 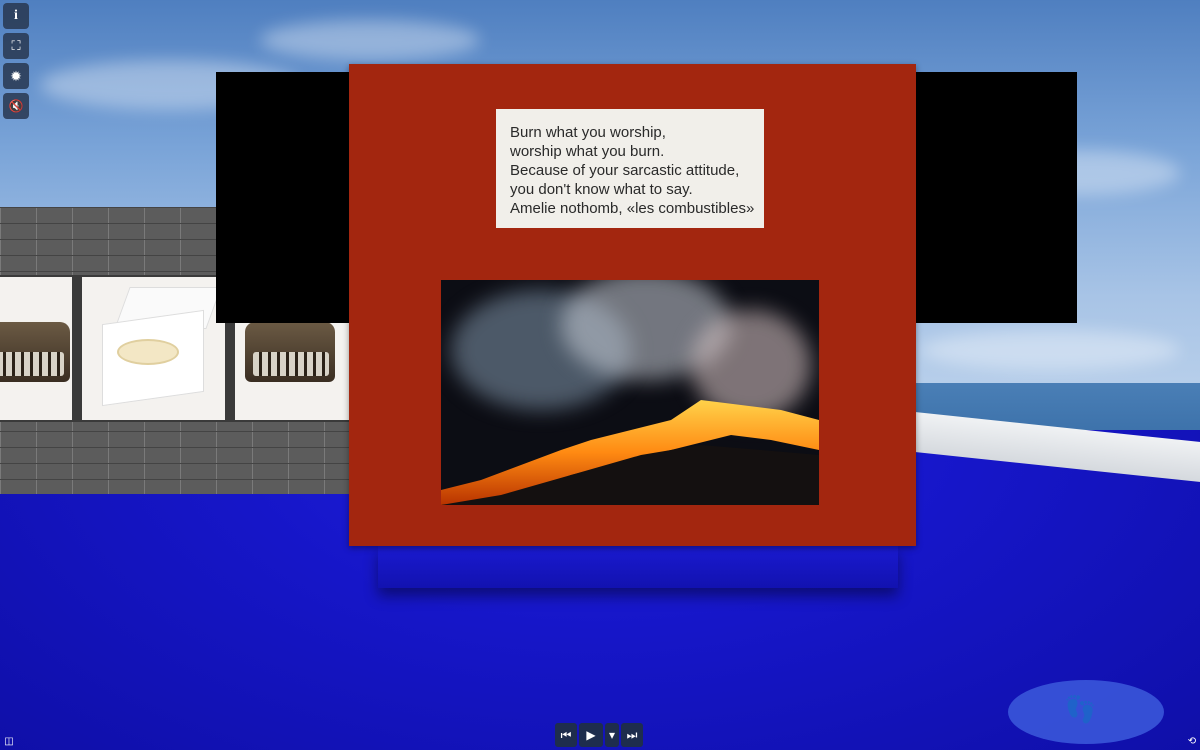 I want to click on quote-line: you don't know what to say., so click(x=601, y=189).